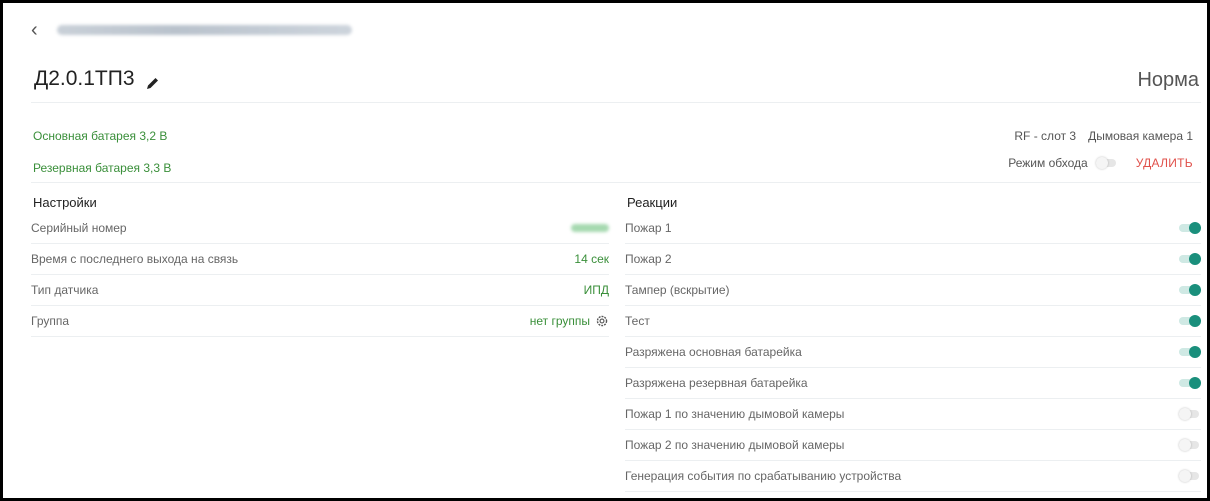  Describe the element at coordinates (1106, 163) in the screenshot. I see `bypass-toggle` at that location.